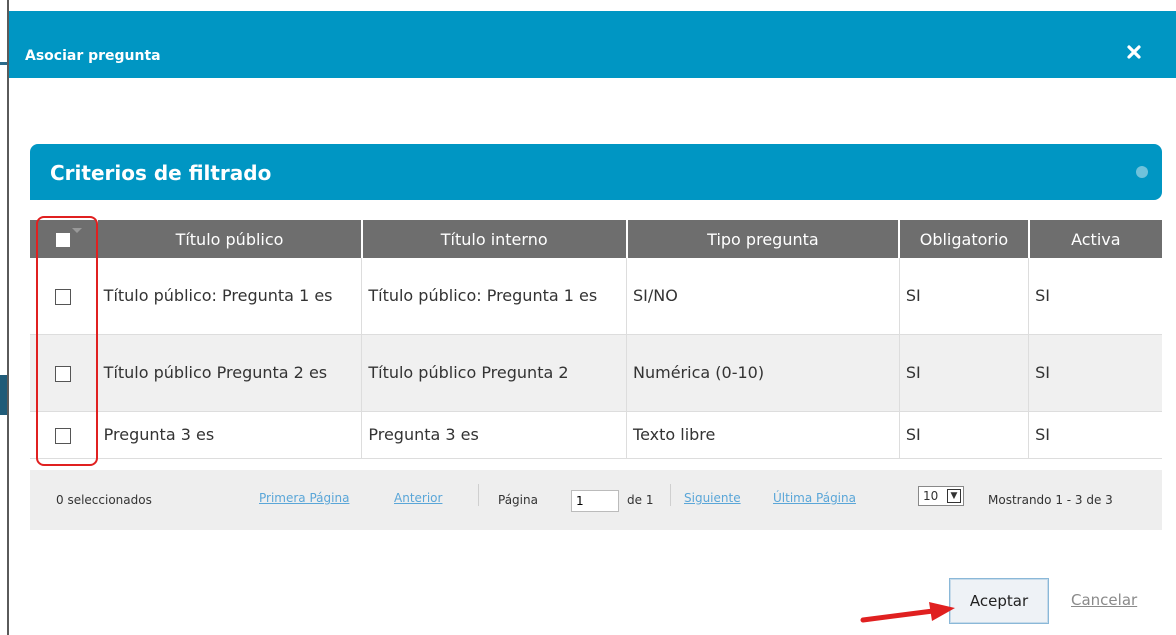  I want to click on filter-criteria-title: Criterios de filtrado, so click(161, 173).